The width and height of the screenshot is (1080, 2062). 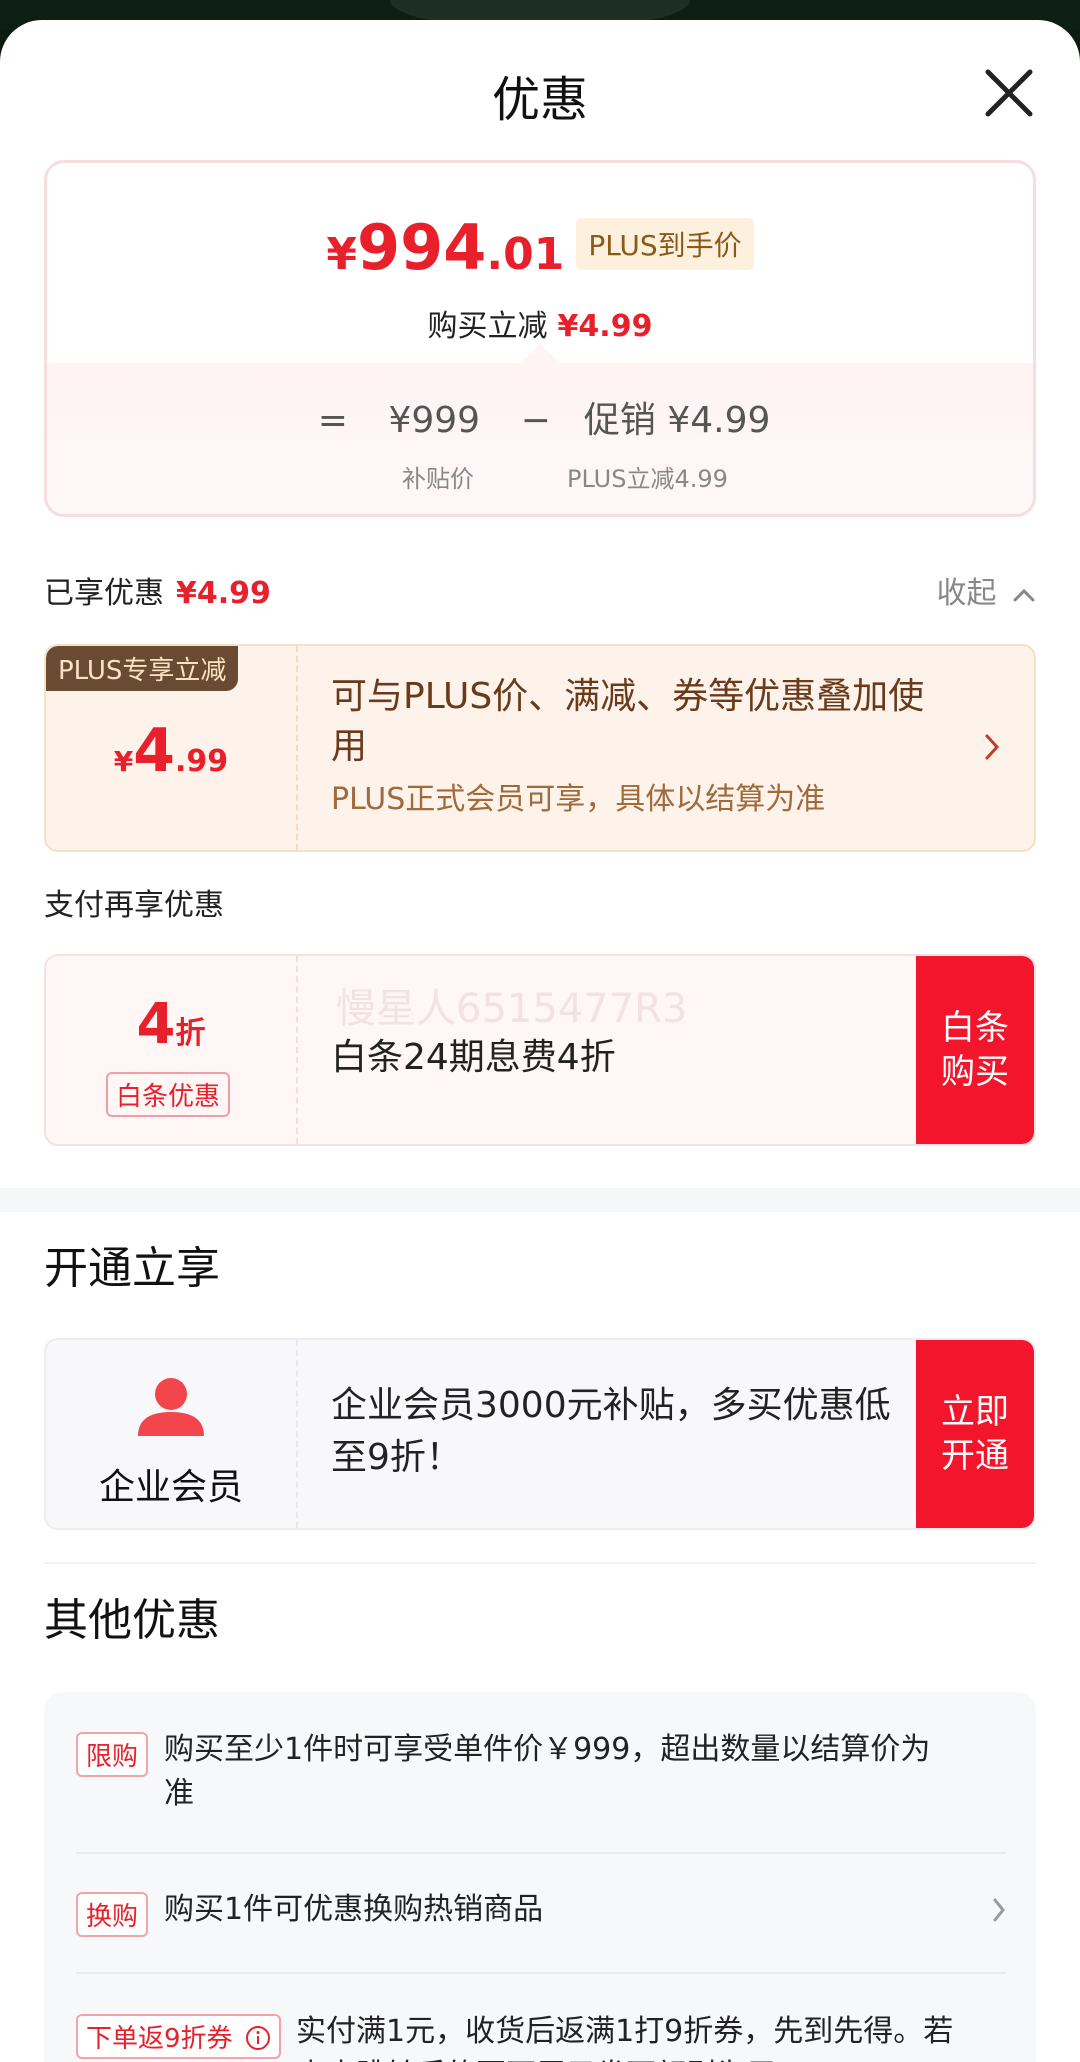 What do you see at coordinates (132, 1268) in the screenshot?
I see `open-section-title: 开通立享` at bounding box center [132, 1268].